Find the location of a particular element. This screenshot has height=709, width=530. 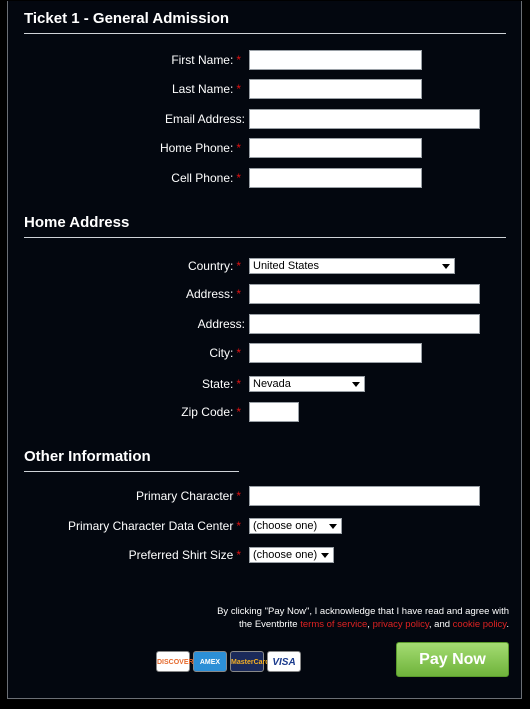

address1-label: Address: * is located at coordinates (213, 294).